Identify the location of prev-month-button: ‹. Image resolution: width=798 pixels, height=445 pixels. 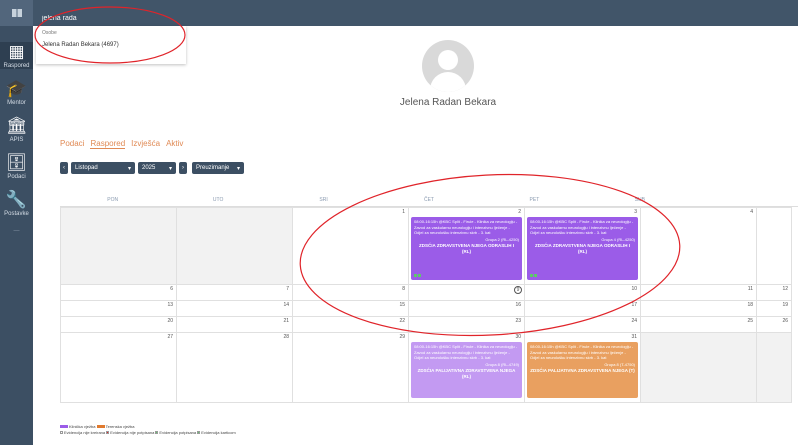
(64, 168).